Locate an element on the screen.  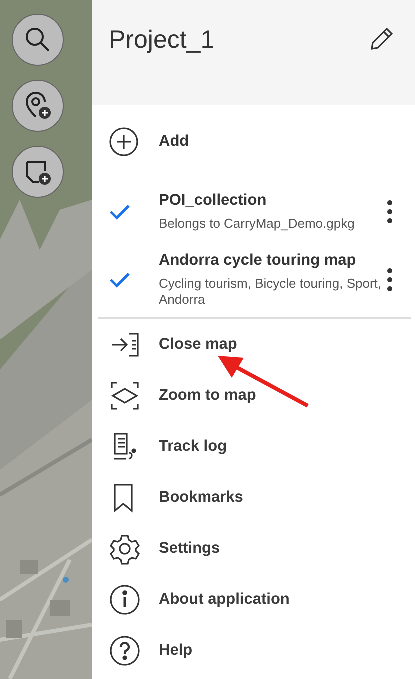
layer-description: Cycling tourism, Bicycle touring, Sport, Andorra is located at coordinates (271, 292).